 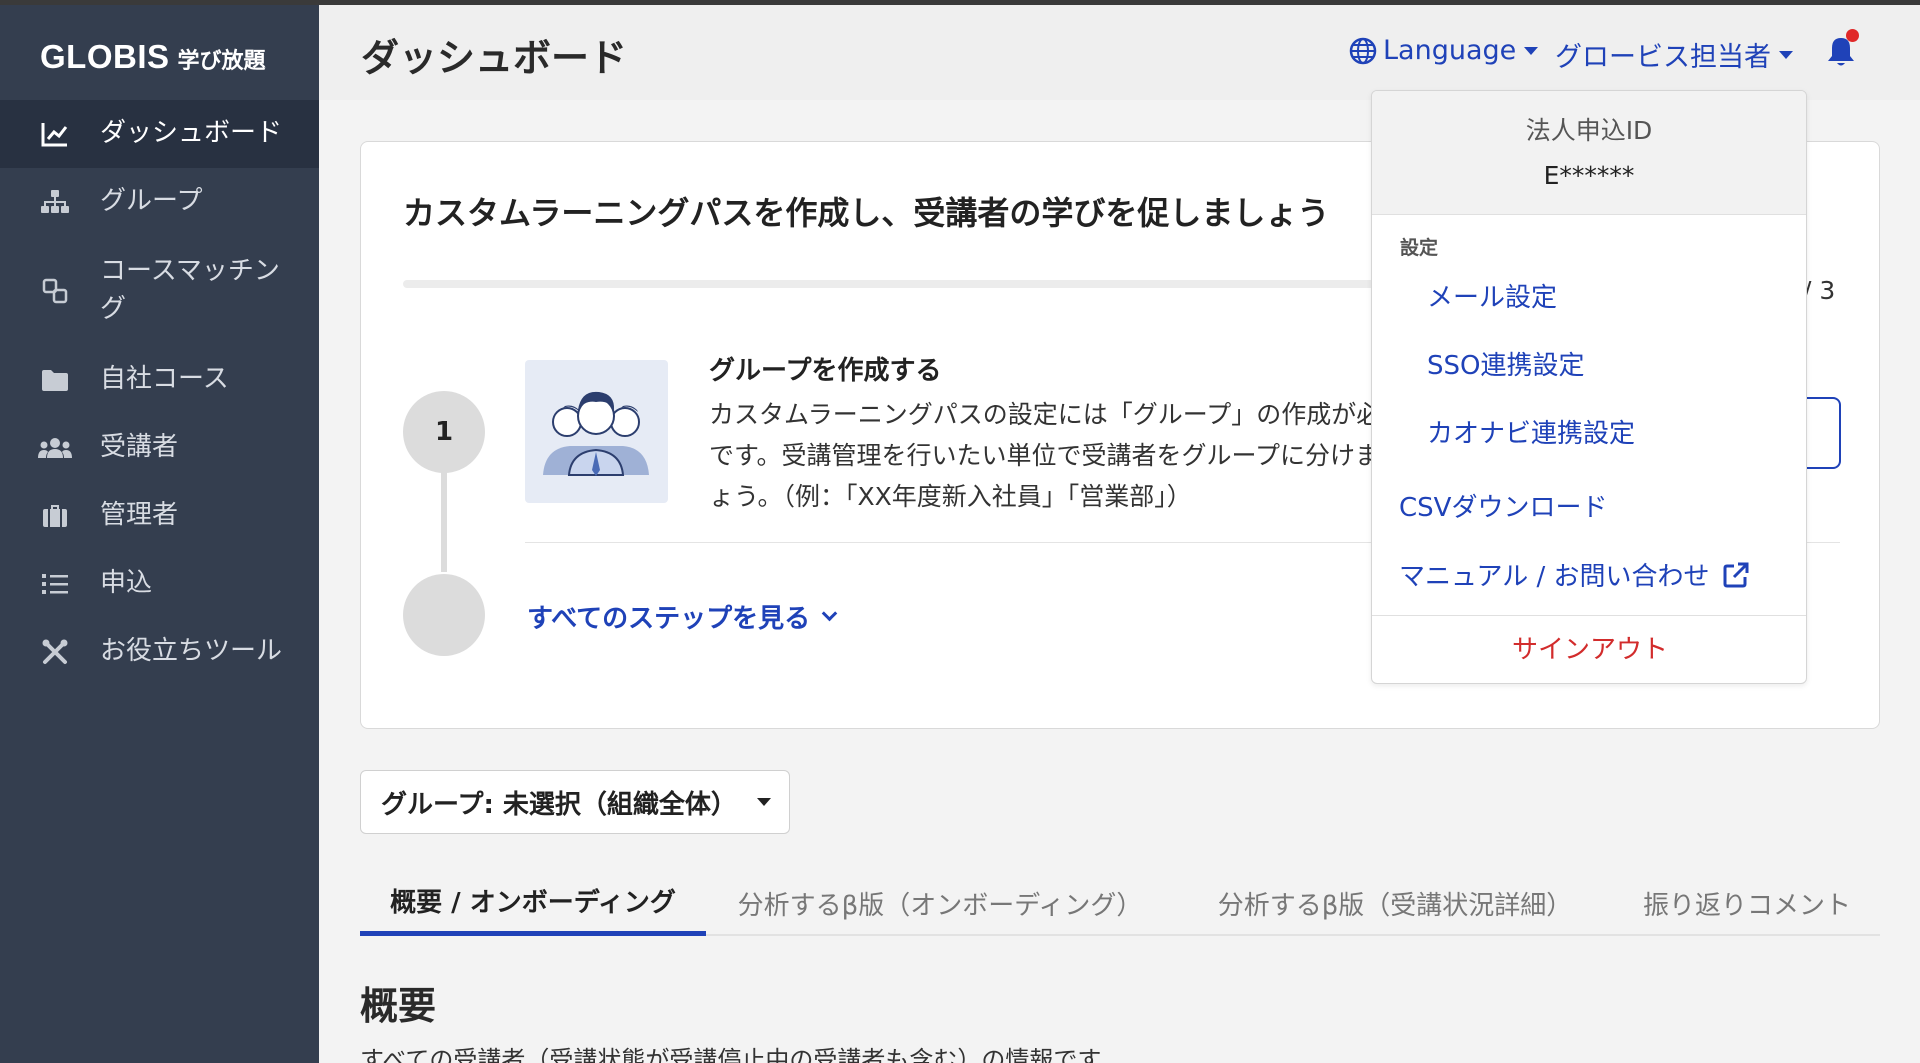 I want to click on brand-sub: 学び放題, so click(x=221, y=61).